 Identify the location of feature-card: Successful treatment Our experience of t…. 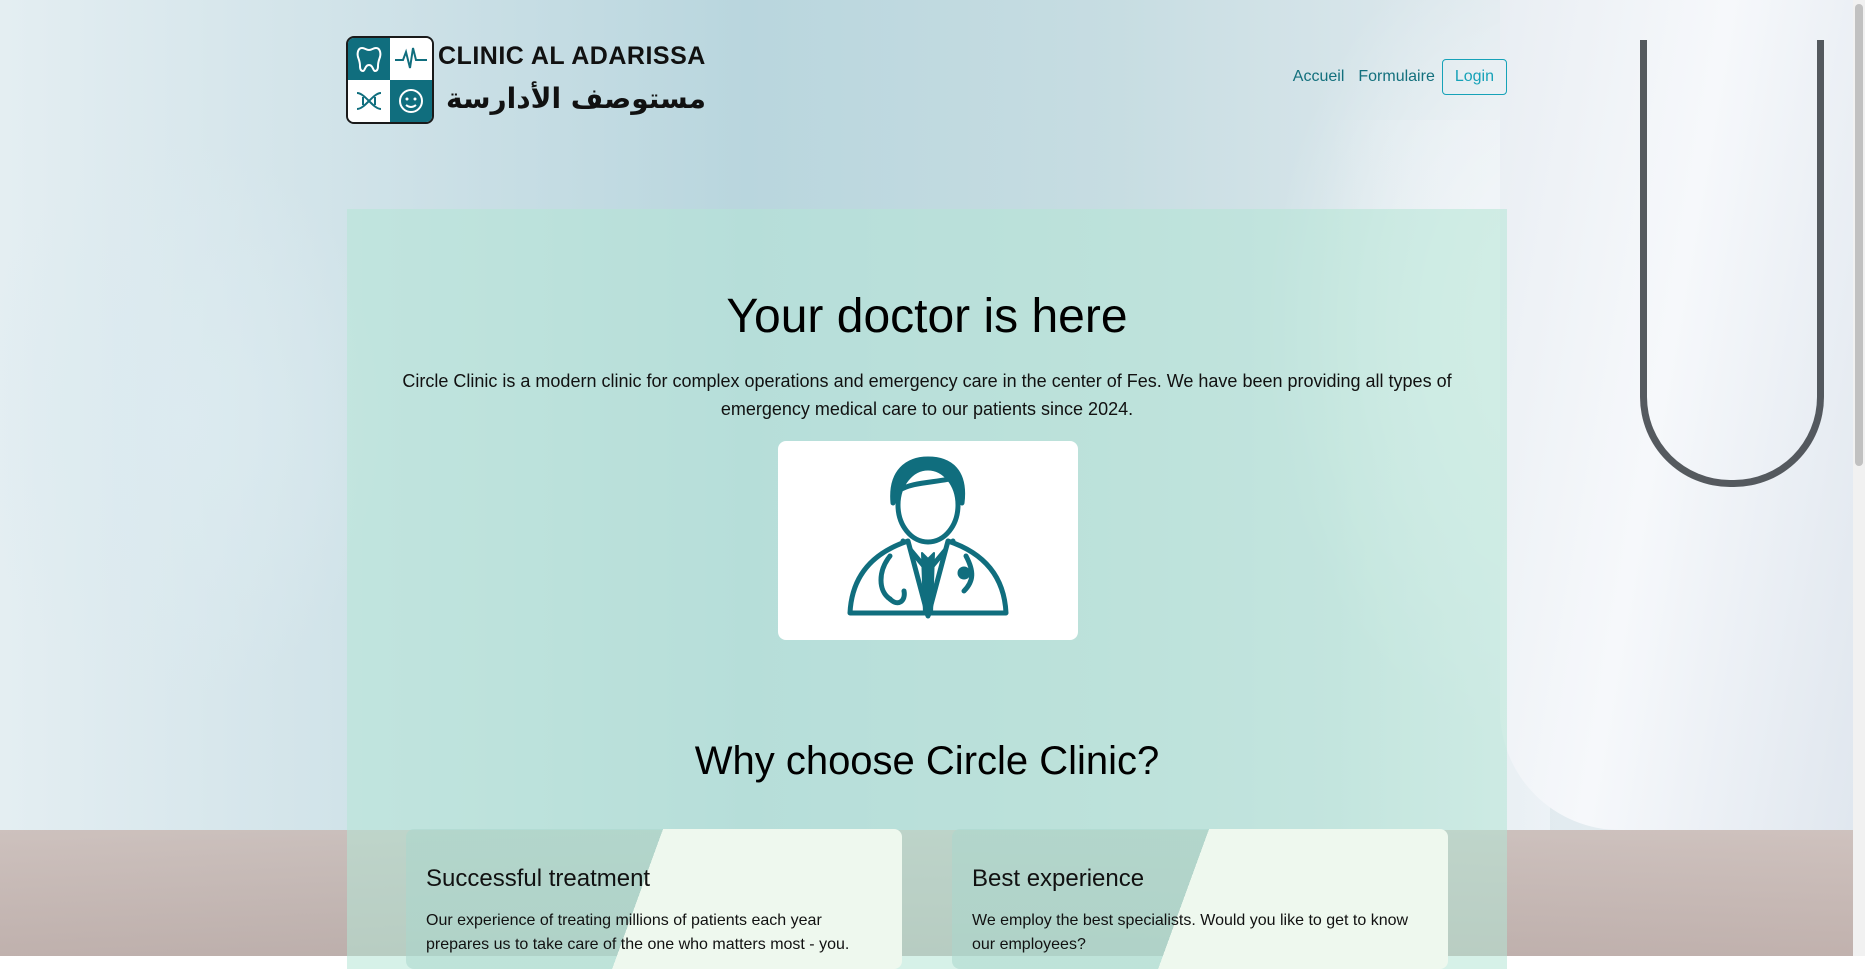
(654, 899).